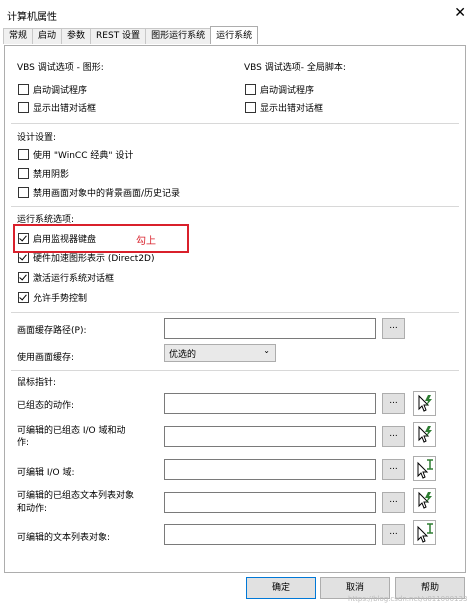  I want to click on vbs-global-debugger-label: 启动调试程序, so click(287, 91).